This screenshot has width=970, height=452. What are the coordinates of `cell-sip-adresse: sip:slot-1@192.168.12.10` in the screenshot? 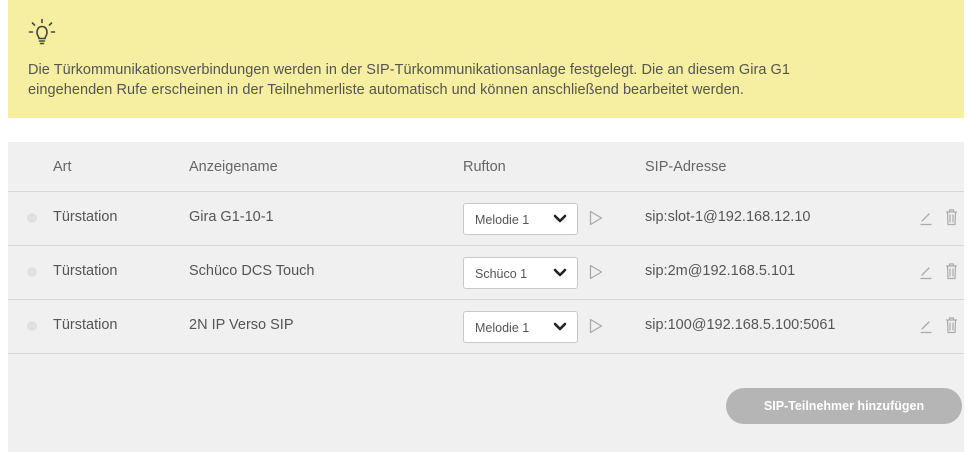 It's located at (728, 217).